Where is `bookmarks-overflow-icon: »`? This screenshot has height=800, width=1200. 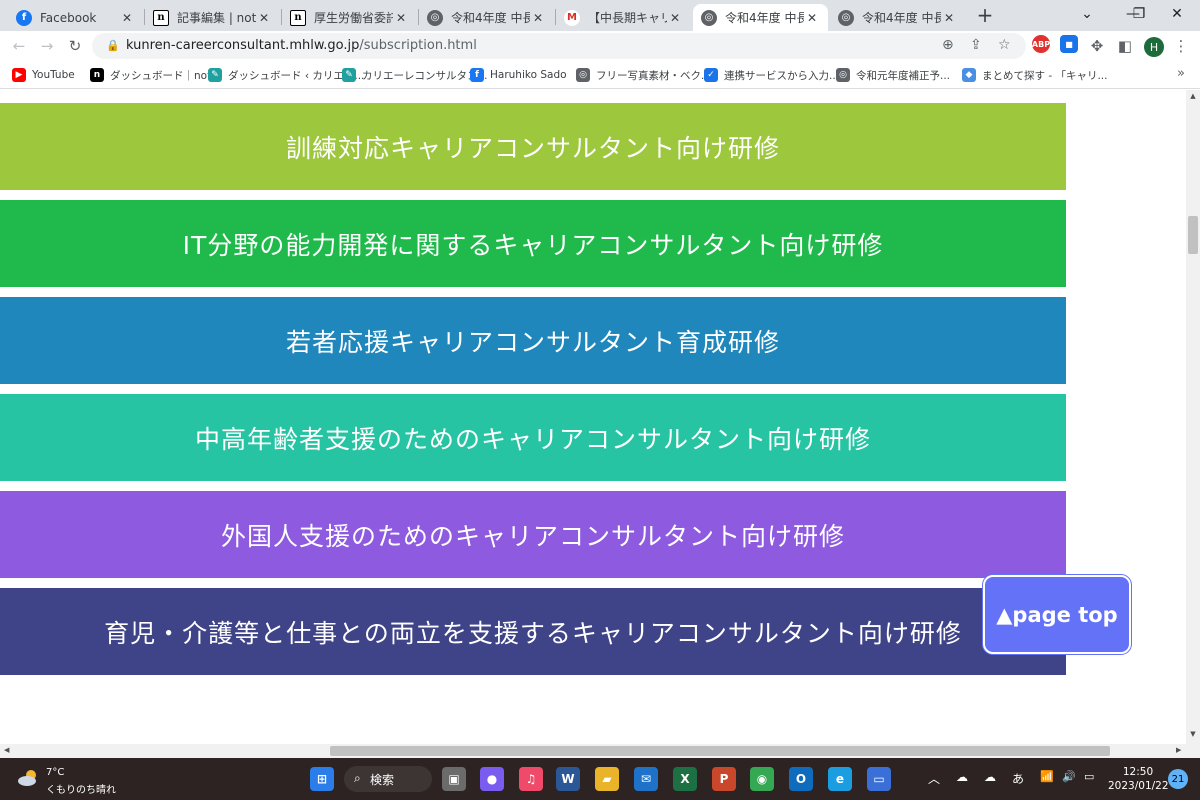 bookmarks-overflow-icon: » is located at coordinates (1181, 74).